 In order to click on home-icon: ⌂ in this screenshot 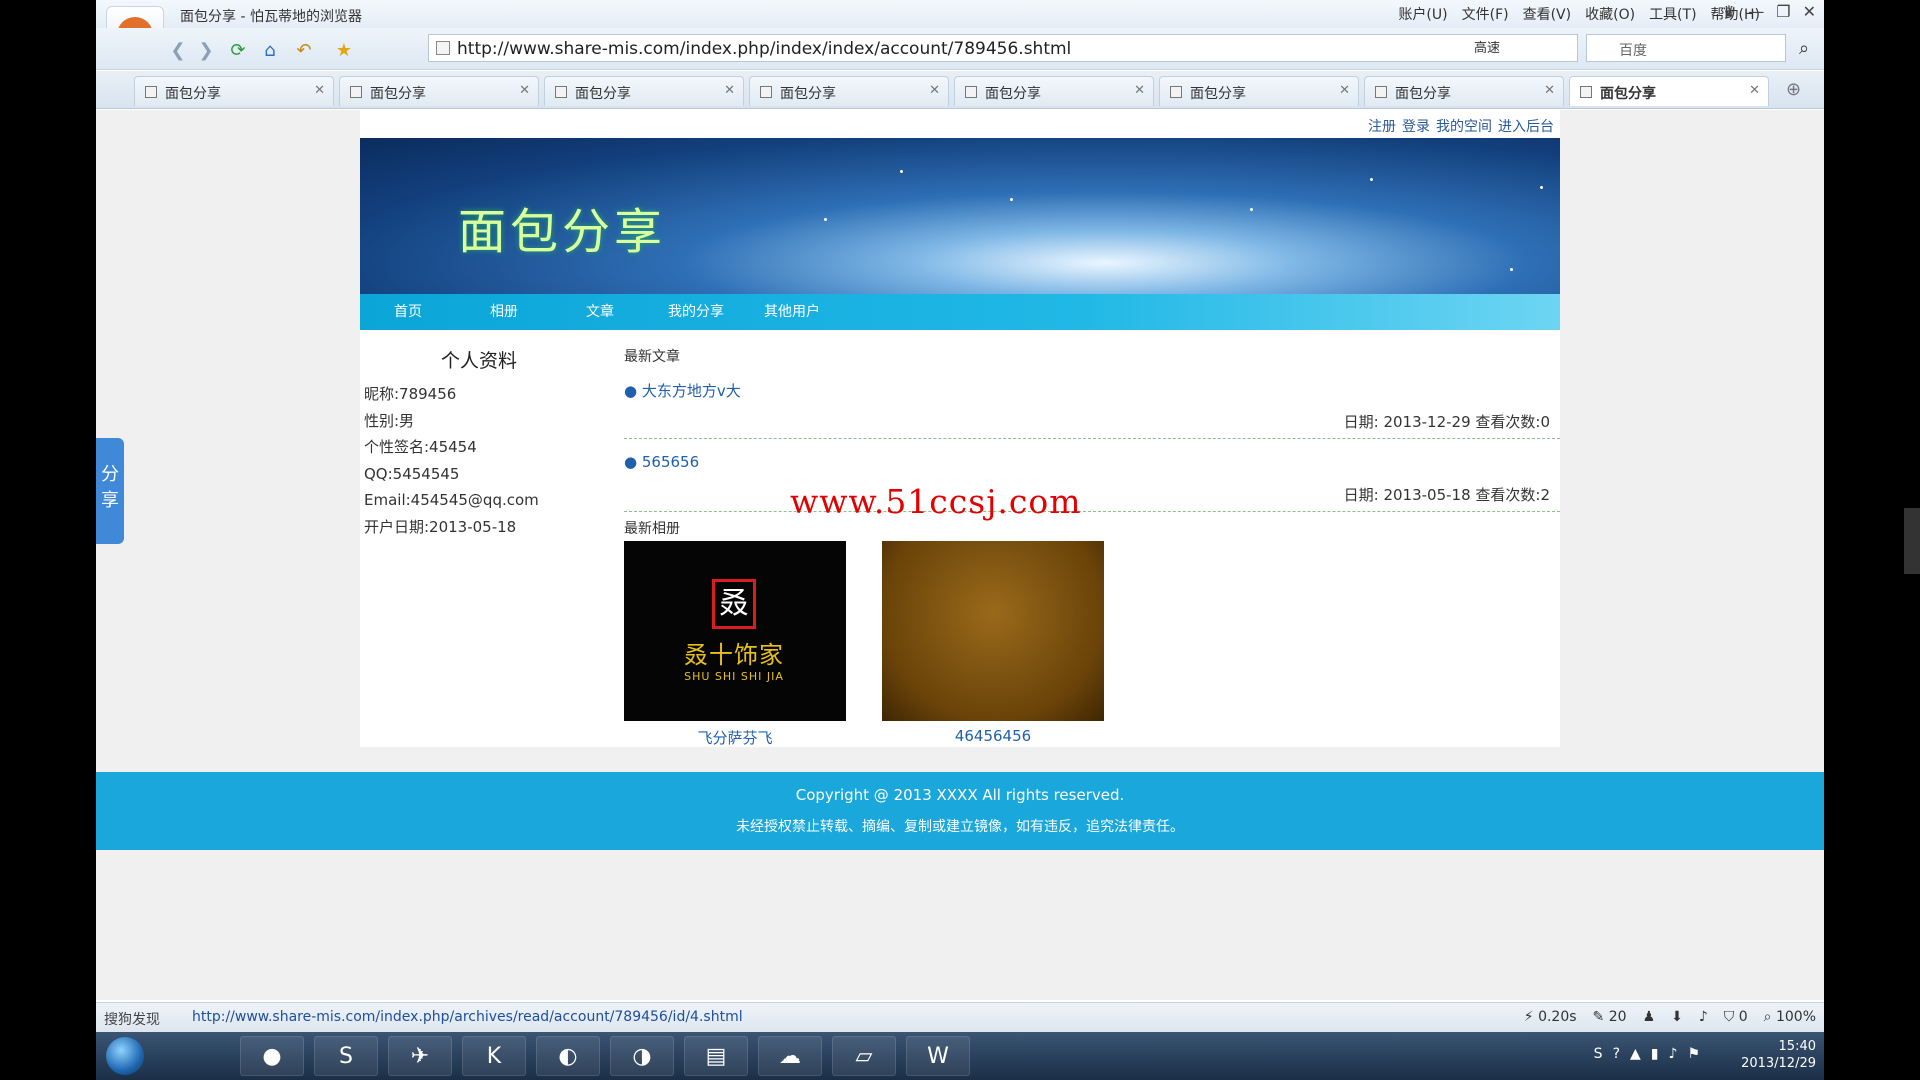, I will do `click(270, 50)`.